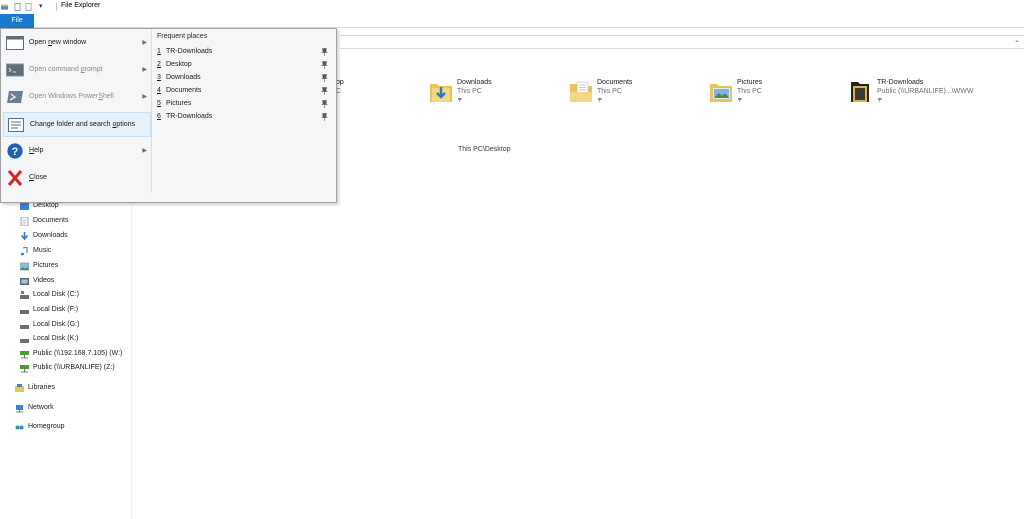 Image resolution: width=1024 pixels, height=519 pixels. I want to click on frequent-place-number: 3, so click(159, 77).